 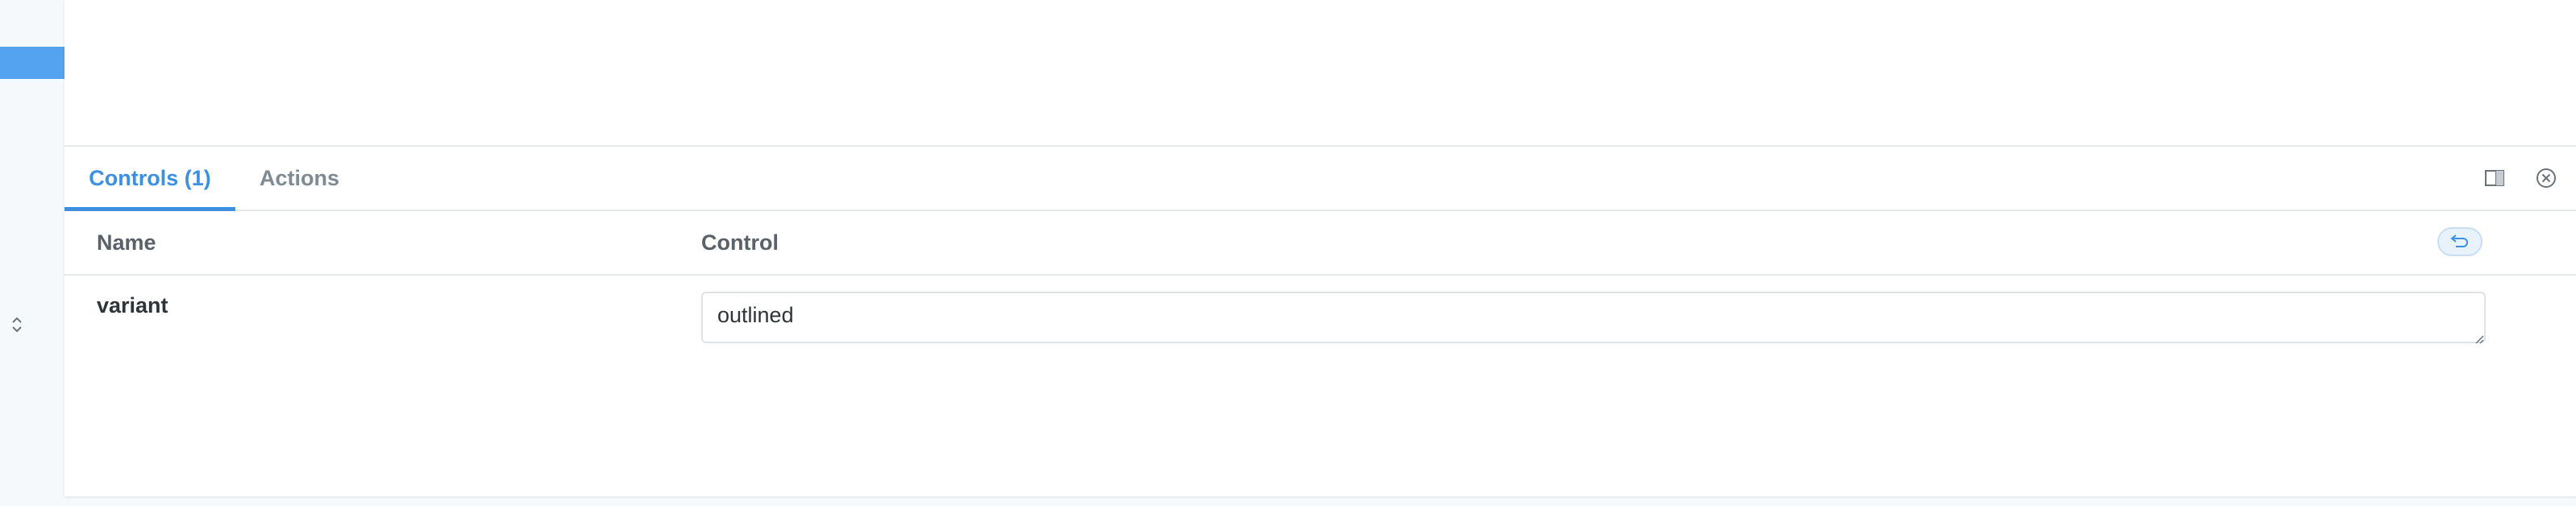 I want to click on controls-table-header: Name Control, so click(x=1320, y=243).